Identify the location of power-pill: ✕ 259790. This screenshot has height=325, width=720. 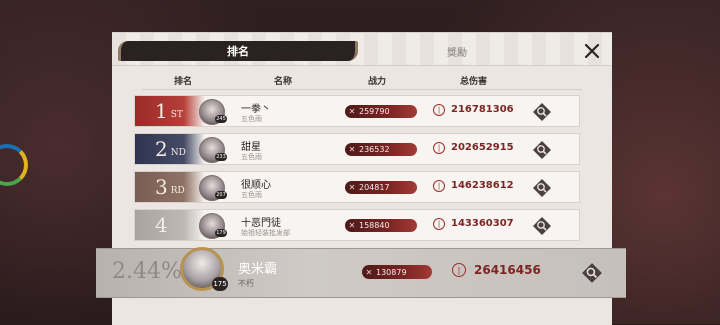
(381, 111).